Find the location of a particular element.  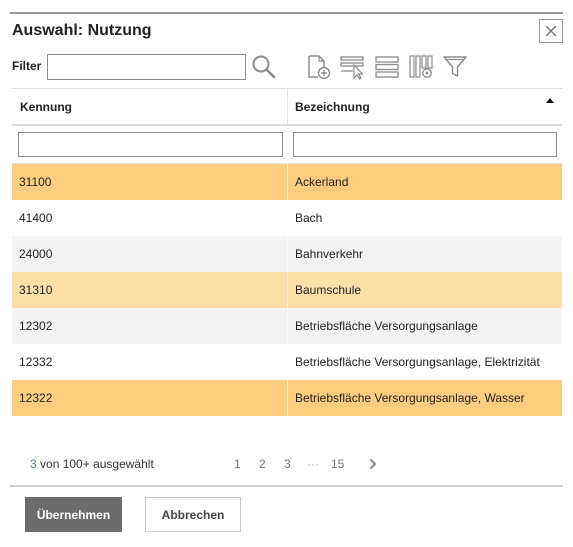

column-settings-button is located at coordinates (421, 67).